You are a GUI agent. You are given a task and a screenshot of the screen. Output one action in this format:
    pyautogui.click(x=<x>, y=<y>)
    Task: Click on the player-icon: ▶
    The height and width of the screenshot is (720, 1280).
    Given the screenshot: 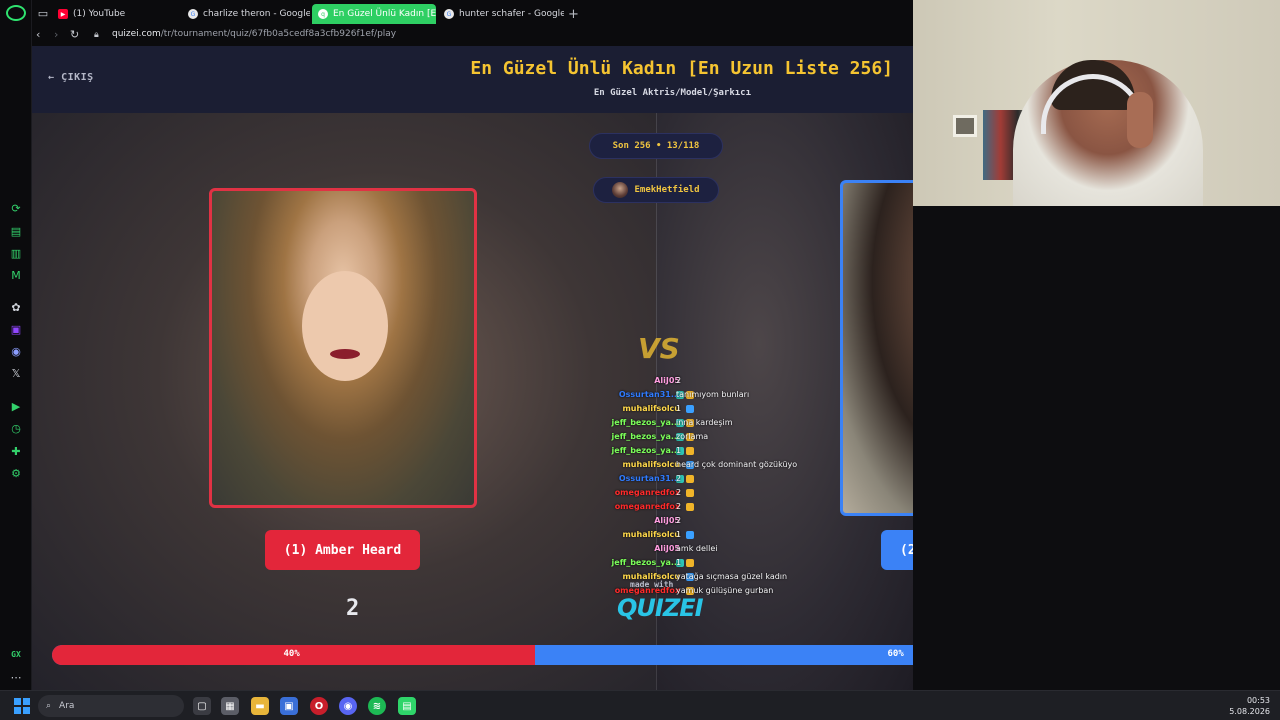 What is the action you would take?
    pyautogui.click(x=16, y=406)
    